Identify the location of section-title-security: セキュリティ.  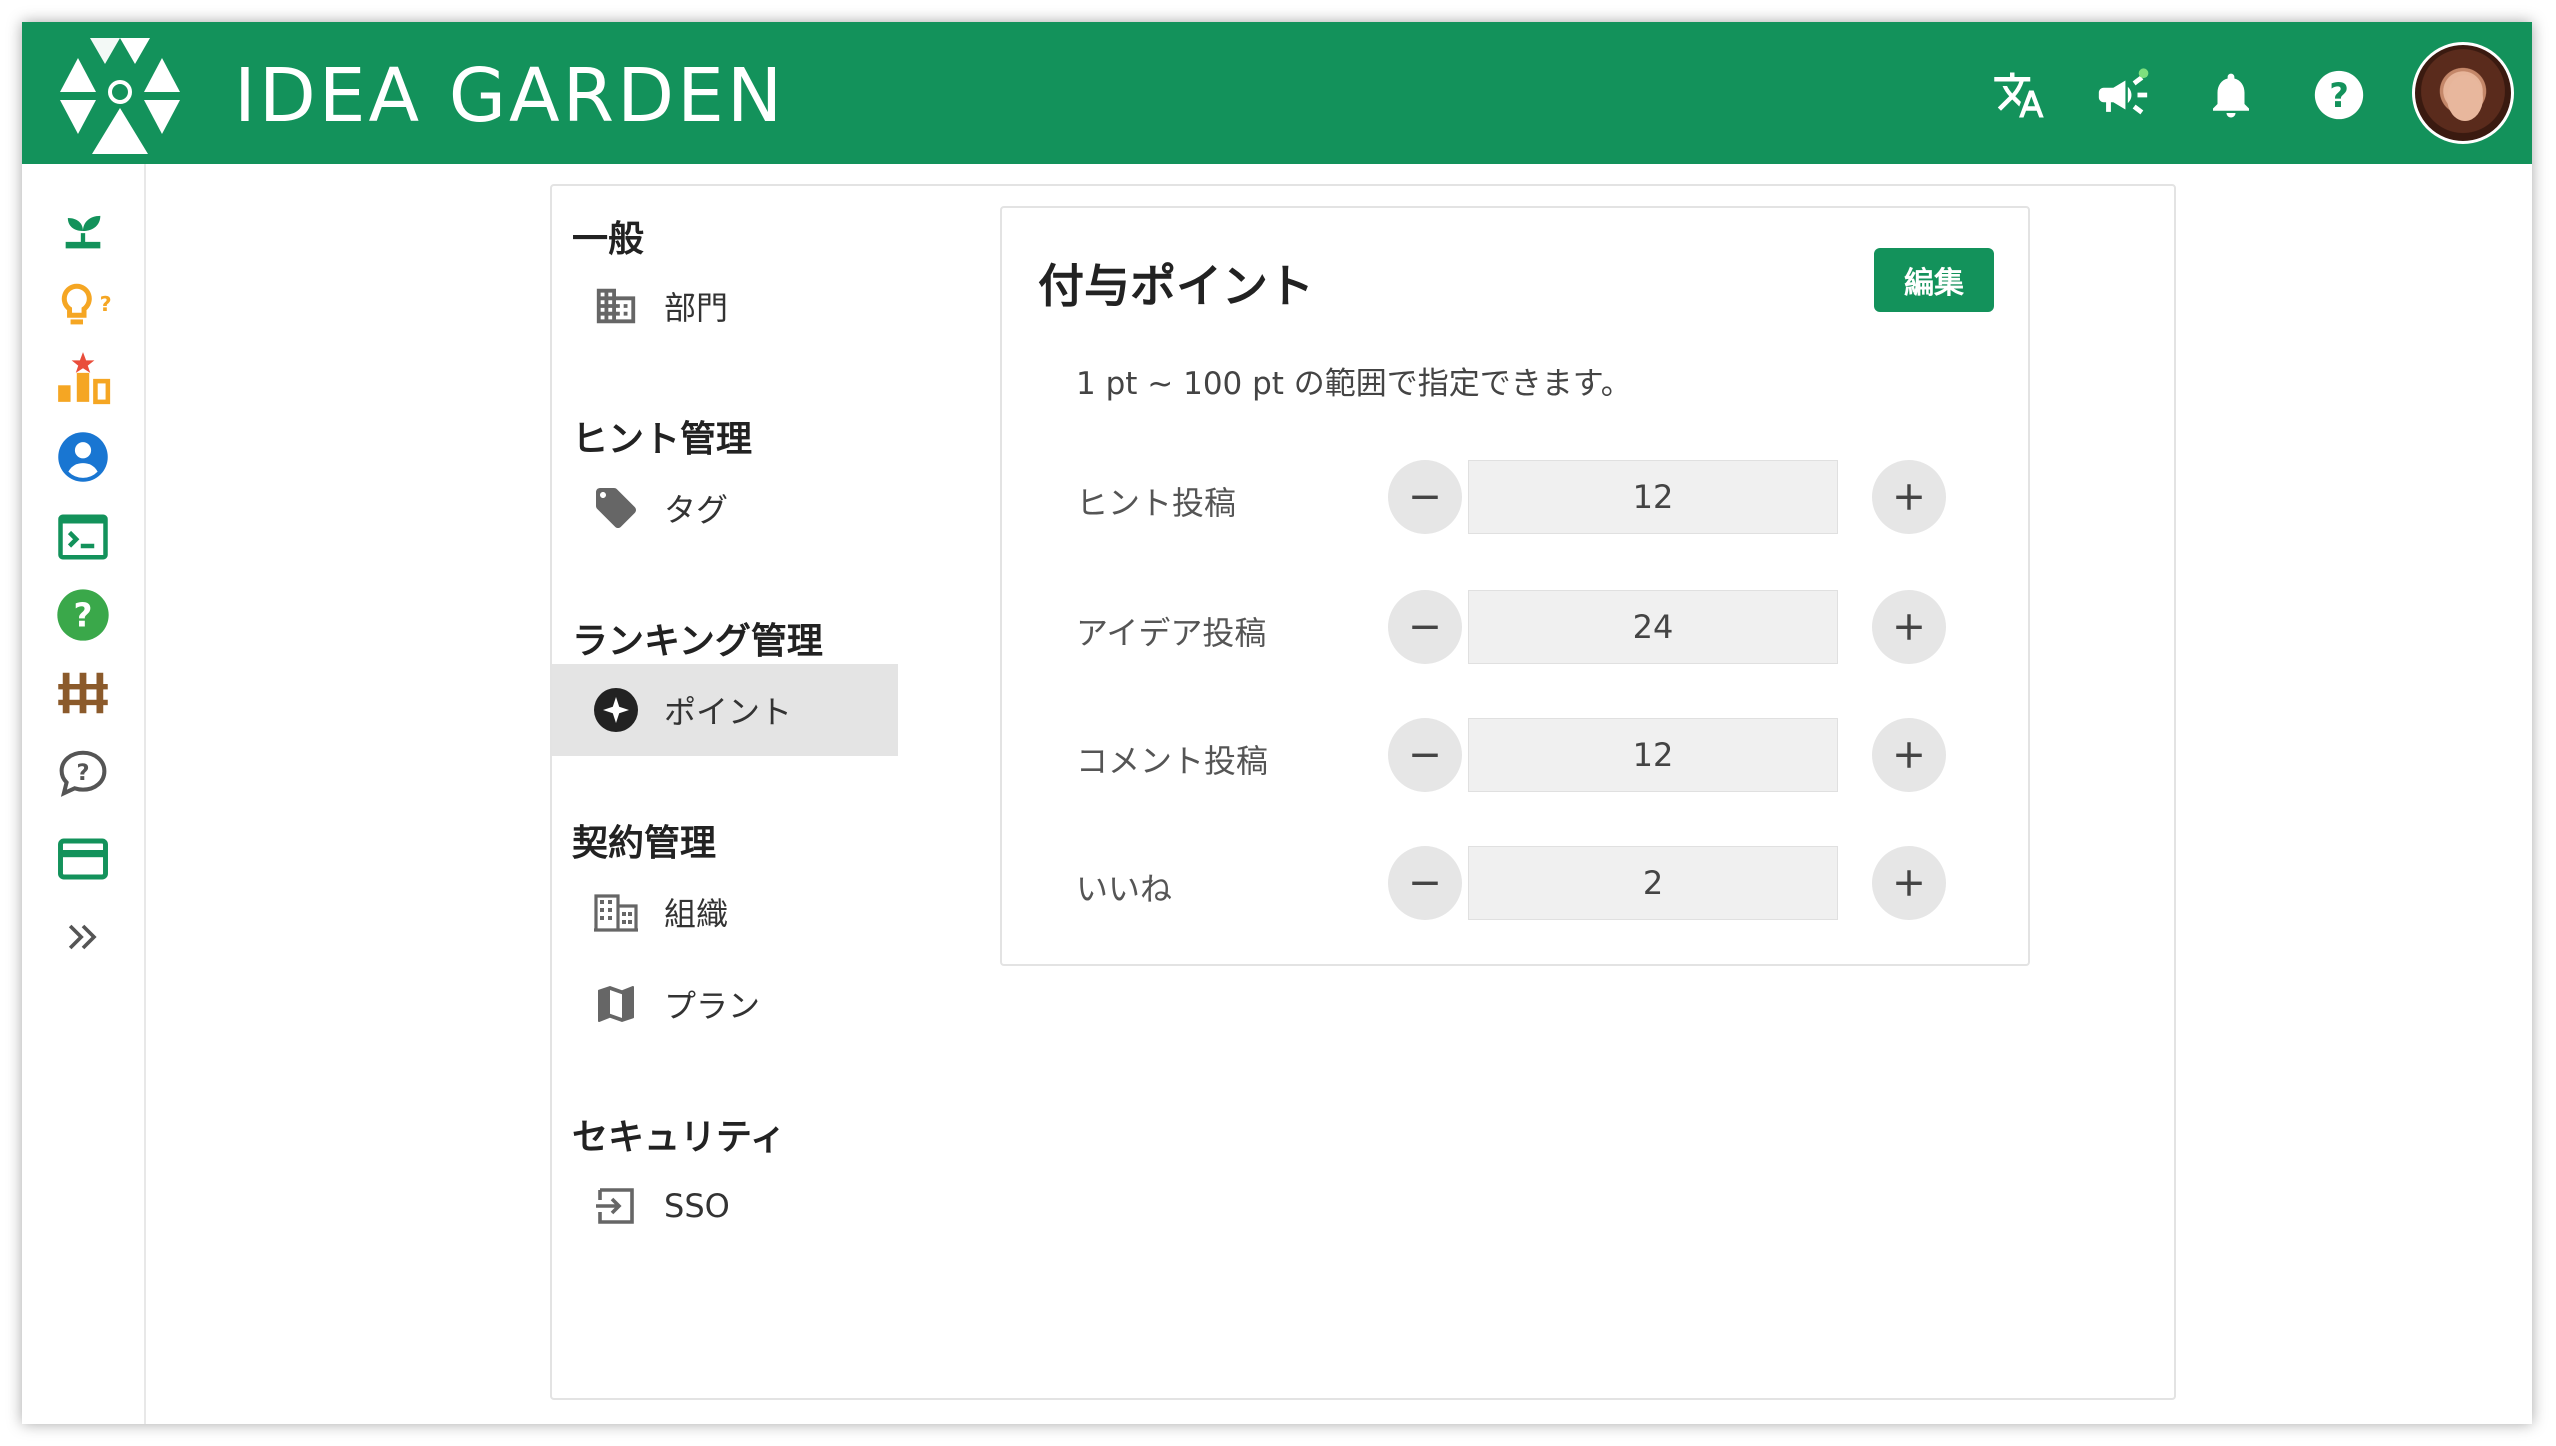
(679, 1137).